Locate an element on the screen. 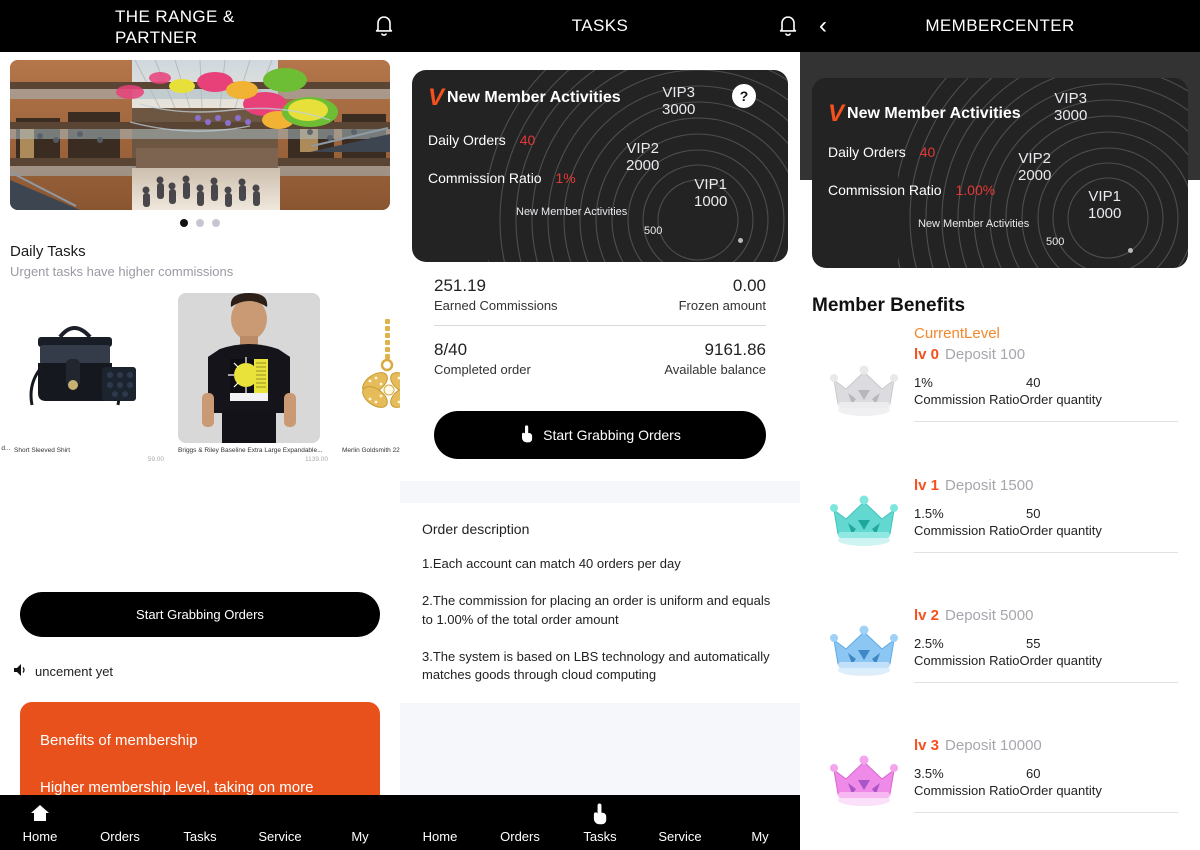 The image size is (1200, 850). vip-commission-row: Commission Ratio 1% is located at coordinates (502, 178).